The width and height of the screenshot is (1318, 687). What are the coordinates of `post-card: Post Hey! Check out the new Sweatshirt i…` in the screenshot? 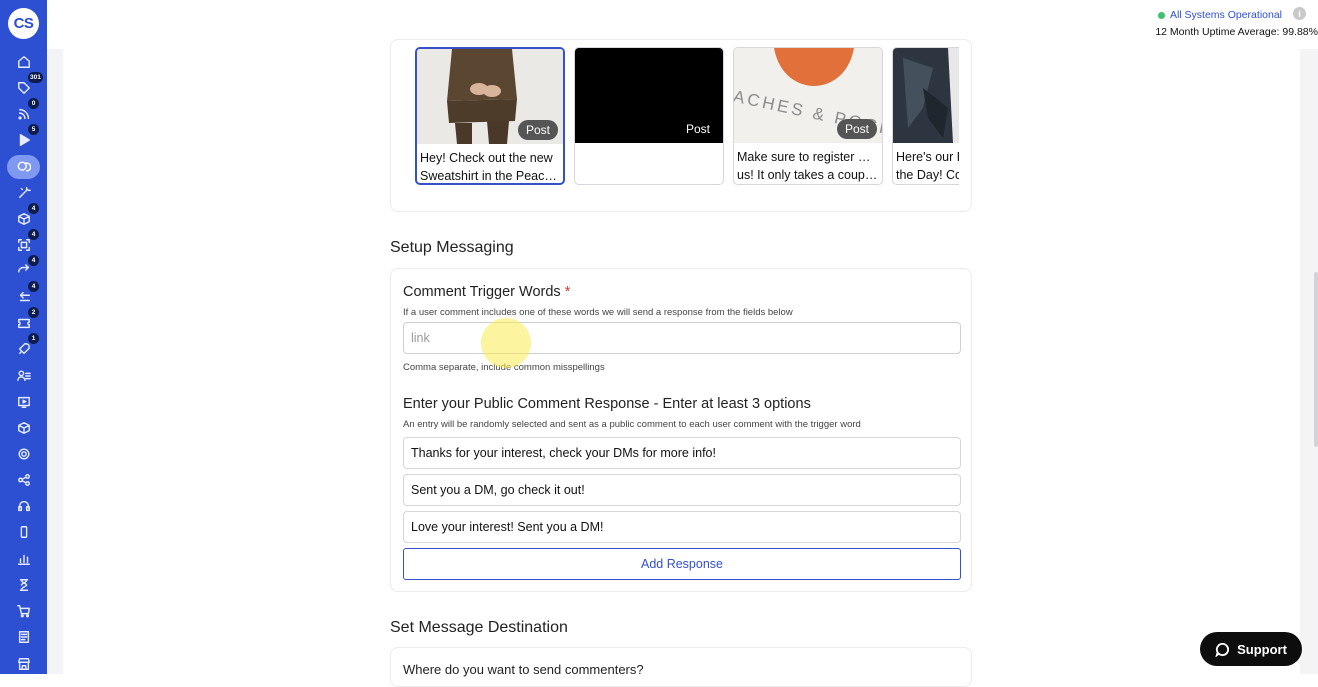 It's located at (490, 116).